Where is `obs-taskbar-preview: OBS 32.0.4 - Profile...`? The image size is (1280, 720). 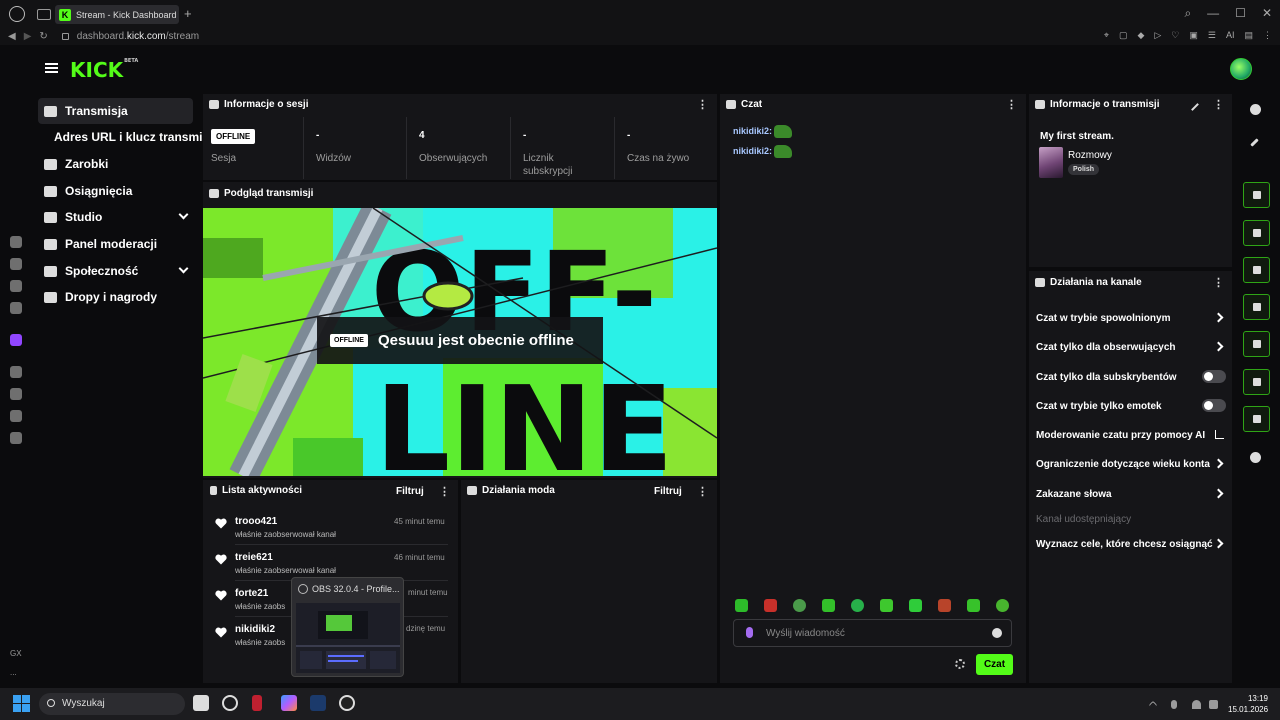
obs-taskbar-preview: OBS 32.0.4 - Profile... is located at coordinates (347, 627).